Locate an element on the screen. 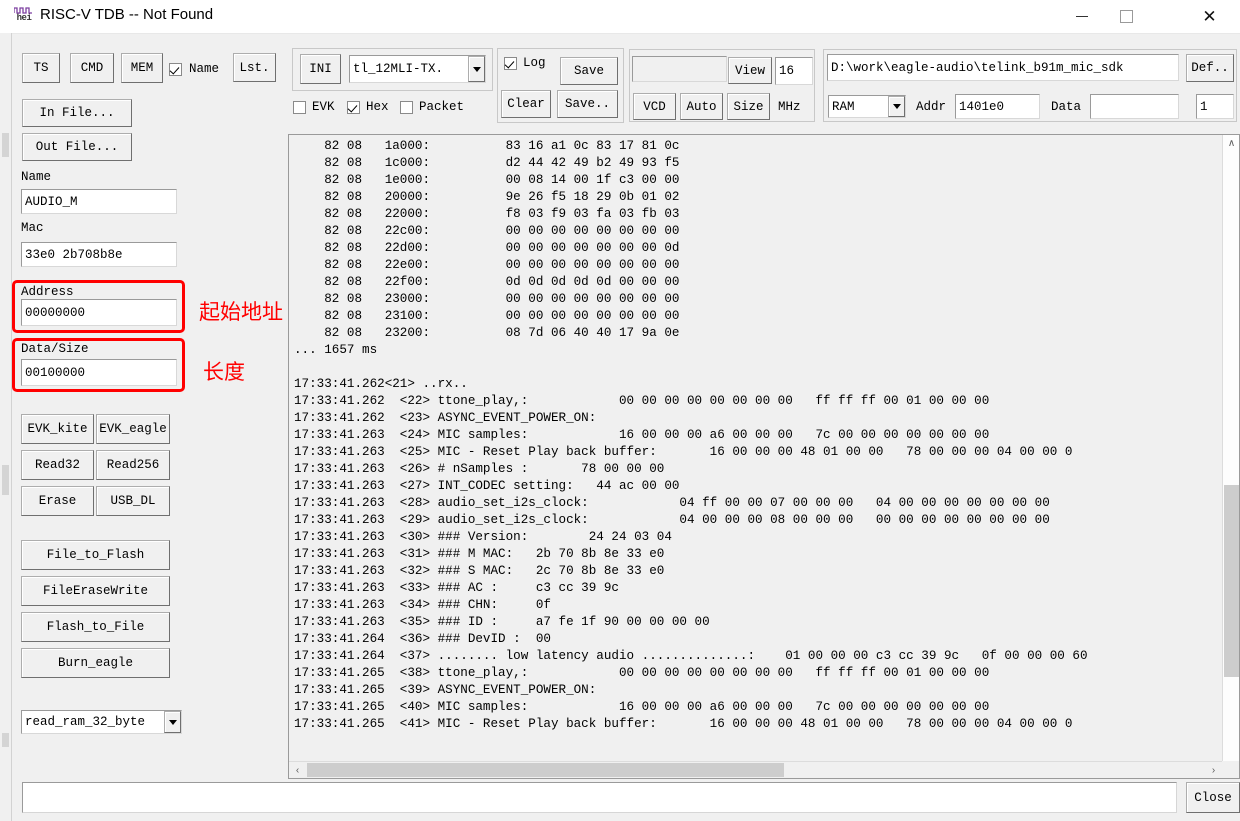  mac-input: 33e0 2b708b8e is located at coordinates (99, 254).